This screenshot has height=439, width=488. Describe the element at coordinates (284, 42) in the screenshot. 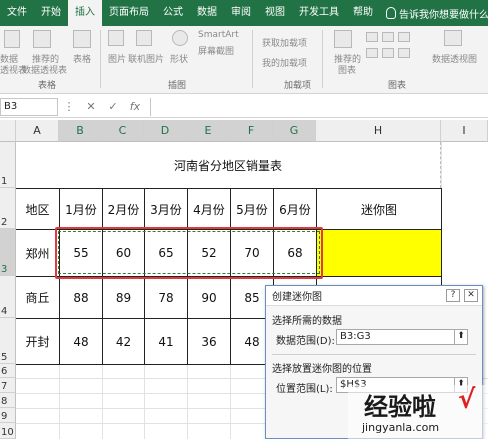

I see `get-addins-button: 获取加载项` at that location.